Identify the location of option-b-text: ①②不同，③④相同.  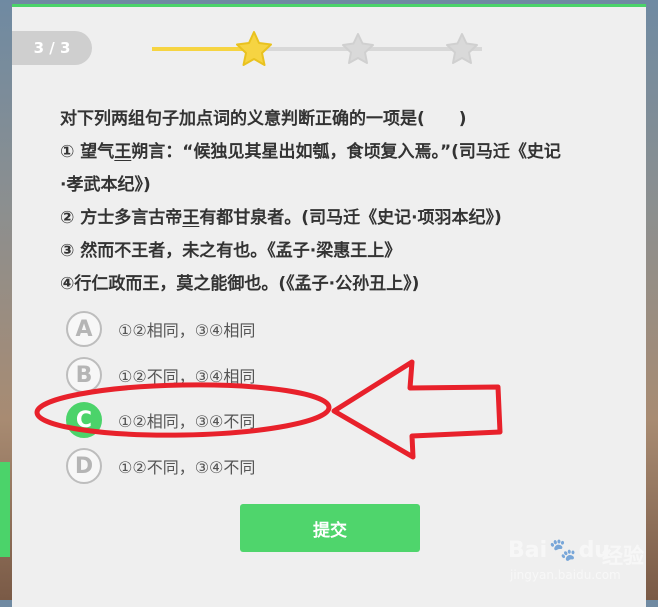
(187, 376).